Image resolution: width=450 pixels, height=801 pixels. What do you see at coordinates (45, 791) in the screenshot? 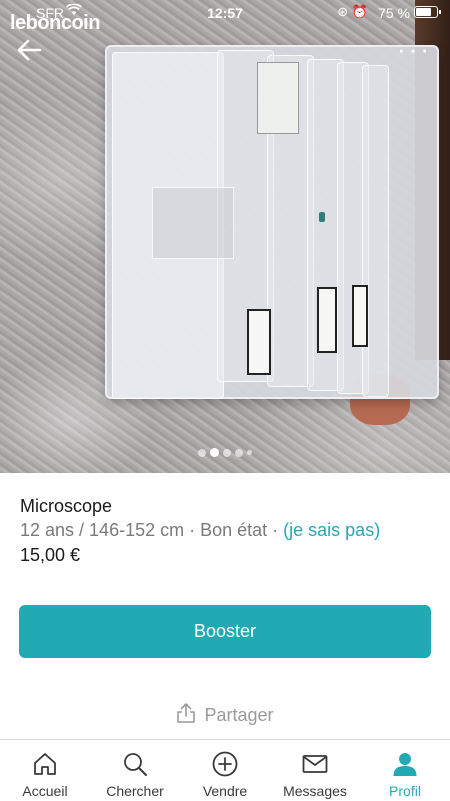
I see `tab-label: Accueil` at bounding box center [45, 791].